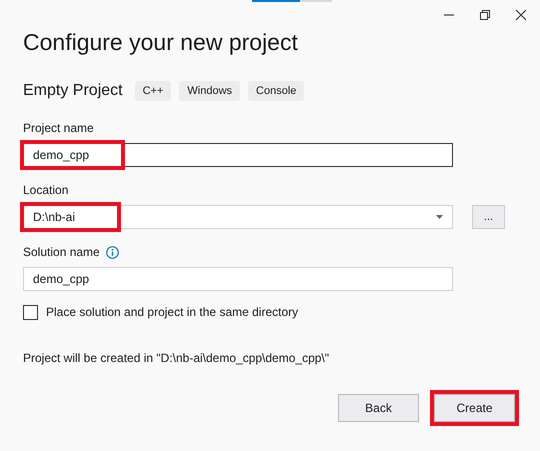 The image size is (540, 451). I want to click on template-name: Empty Project, so click(73, 91).